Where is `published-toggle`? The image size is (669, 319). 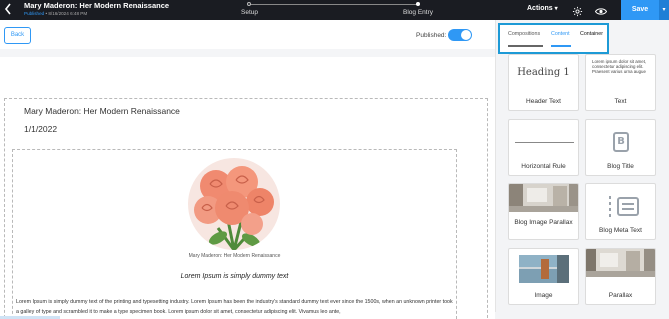
published-toggle is located at coordinates (460, 35).